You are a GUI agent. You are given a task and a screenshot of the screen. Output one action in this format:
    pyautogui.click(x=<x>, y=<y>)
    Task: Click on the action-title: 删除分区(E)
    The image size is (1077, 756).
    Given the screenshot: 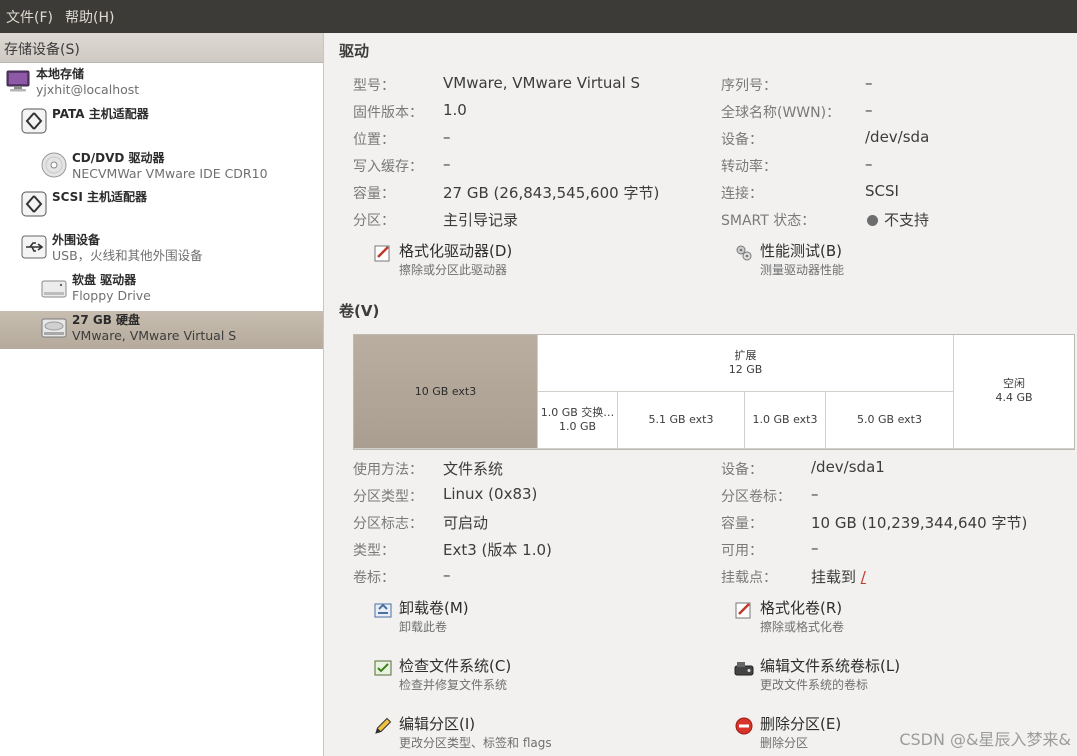 What is the action you would take?
    pyautogui.click(x=801, y=724)
    